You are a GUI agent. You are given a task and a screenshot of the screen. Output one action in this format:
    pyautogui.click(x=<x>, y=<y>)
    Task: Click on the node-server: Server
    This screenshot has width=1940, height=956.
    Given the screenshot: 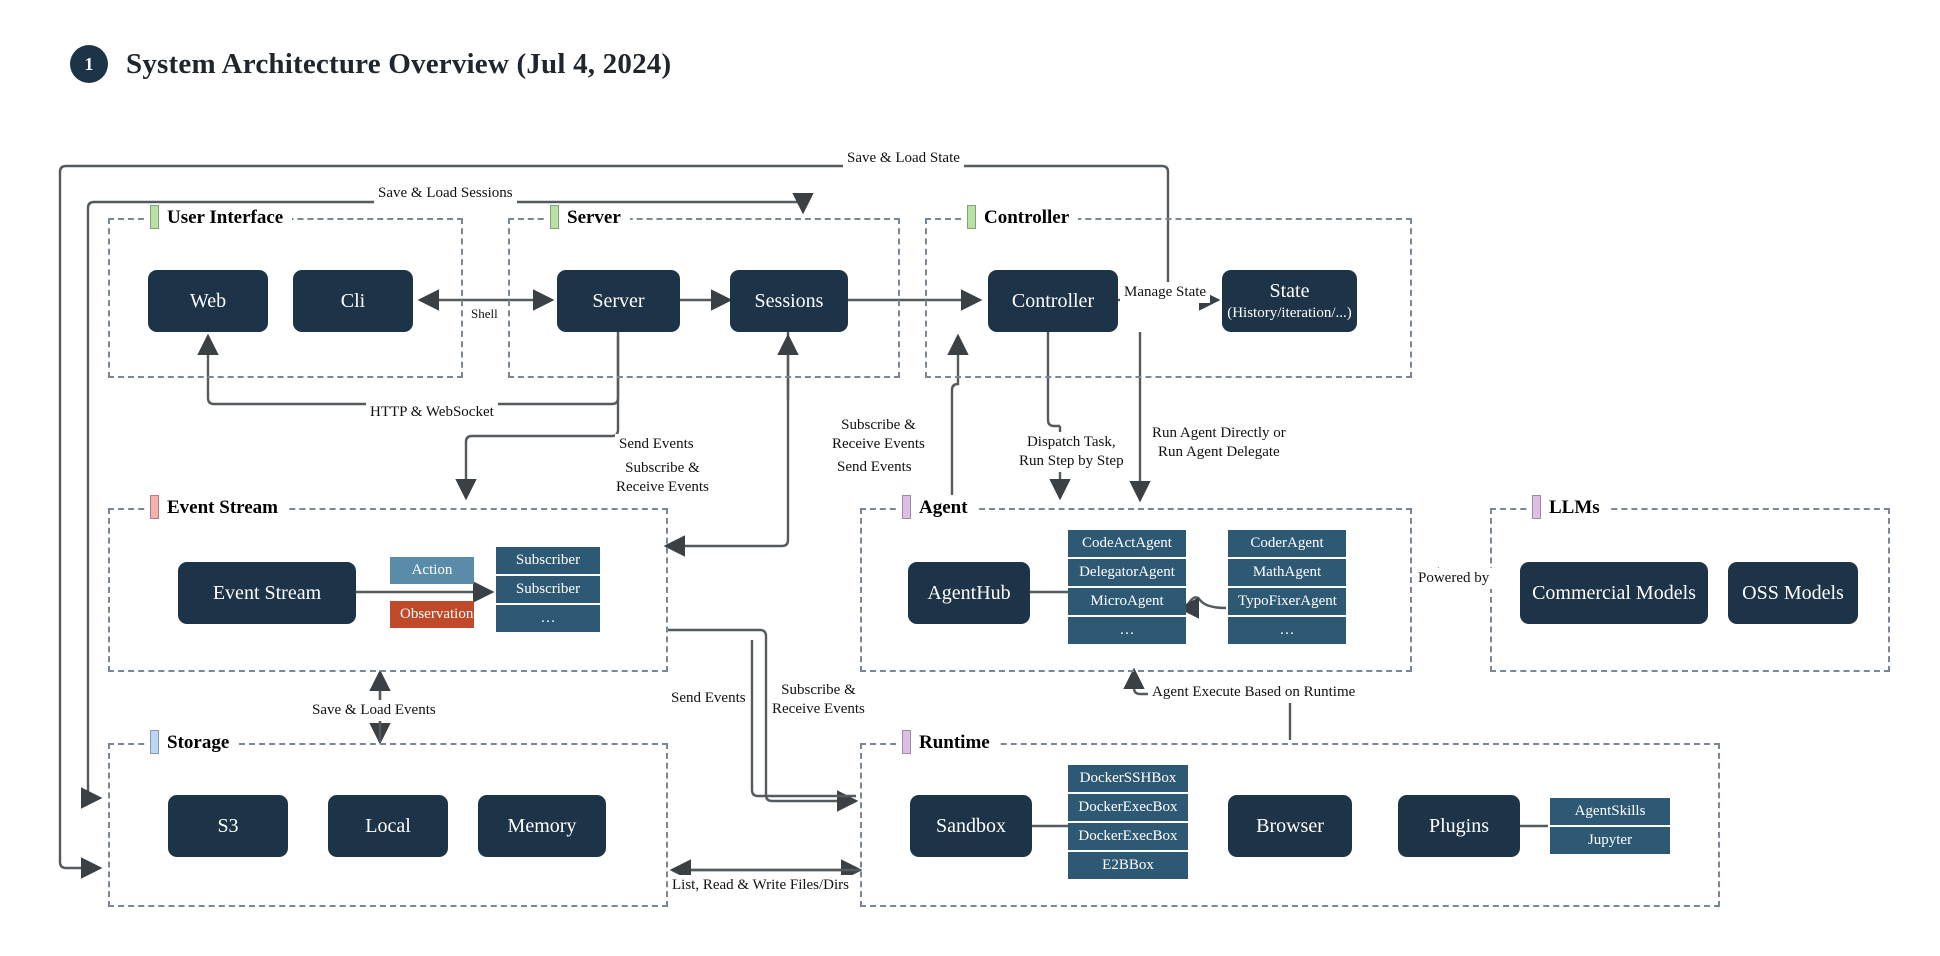 What is the action you would take?
    pyautogui.click(x=618, y=301)
    